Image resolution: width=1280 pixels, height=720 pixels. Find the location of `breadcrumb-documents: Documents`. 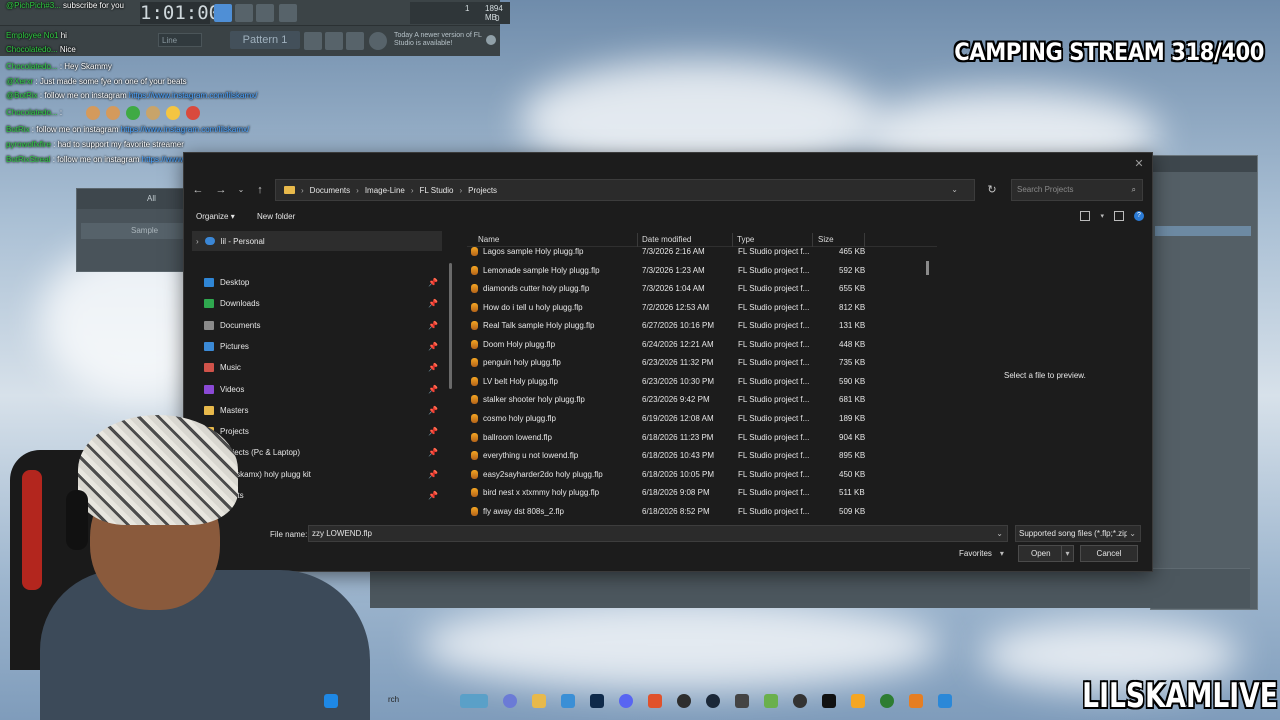

breadcrumb-documents: Documents is located at coordinates (330, 190).